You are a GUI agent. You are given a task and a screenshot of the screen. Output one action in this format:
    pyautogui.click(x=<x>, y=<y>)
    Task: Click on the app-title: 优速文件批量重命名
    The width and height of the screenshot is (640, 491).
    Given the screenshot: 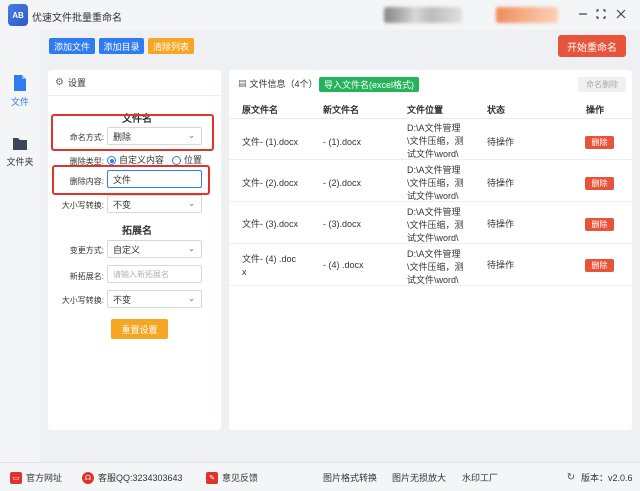 What is the action you would take?
    pyautogui.click(x=77, y=18)
    